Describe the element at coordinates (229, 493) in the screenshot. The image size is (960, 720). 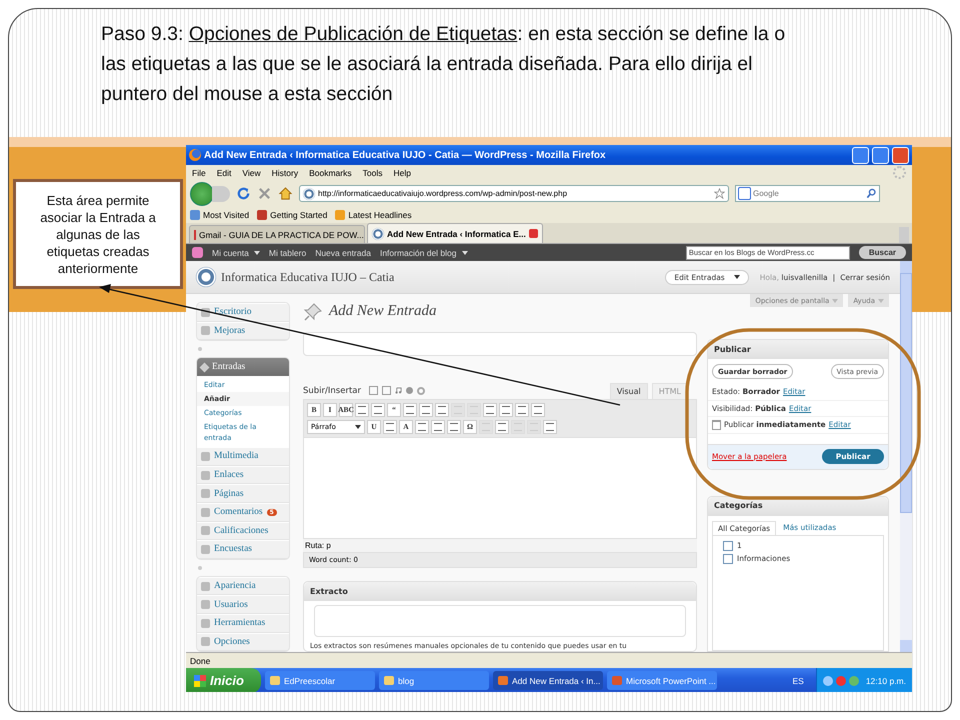
I see `menu-link: Páginas` at that location.